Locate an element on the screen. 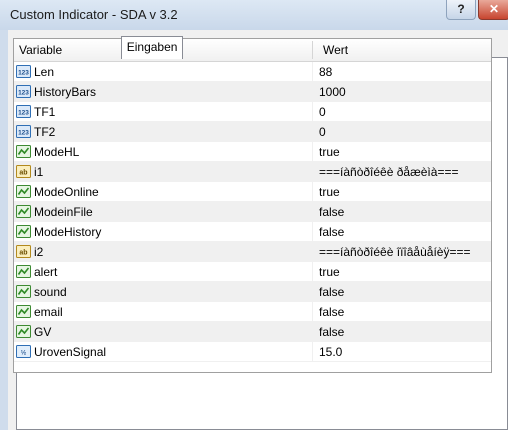  table-row: ab i2 ===íàñòðîéêè îïîâåùåíèÿ=== is located at coordinates (252, 252).